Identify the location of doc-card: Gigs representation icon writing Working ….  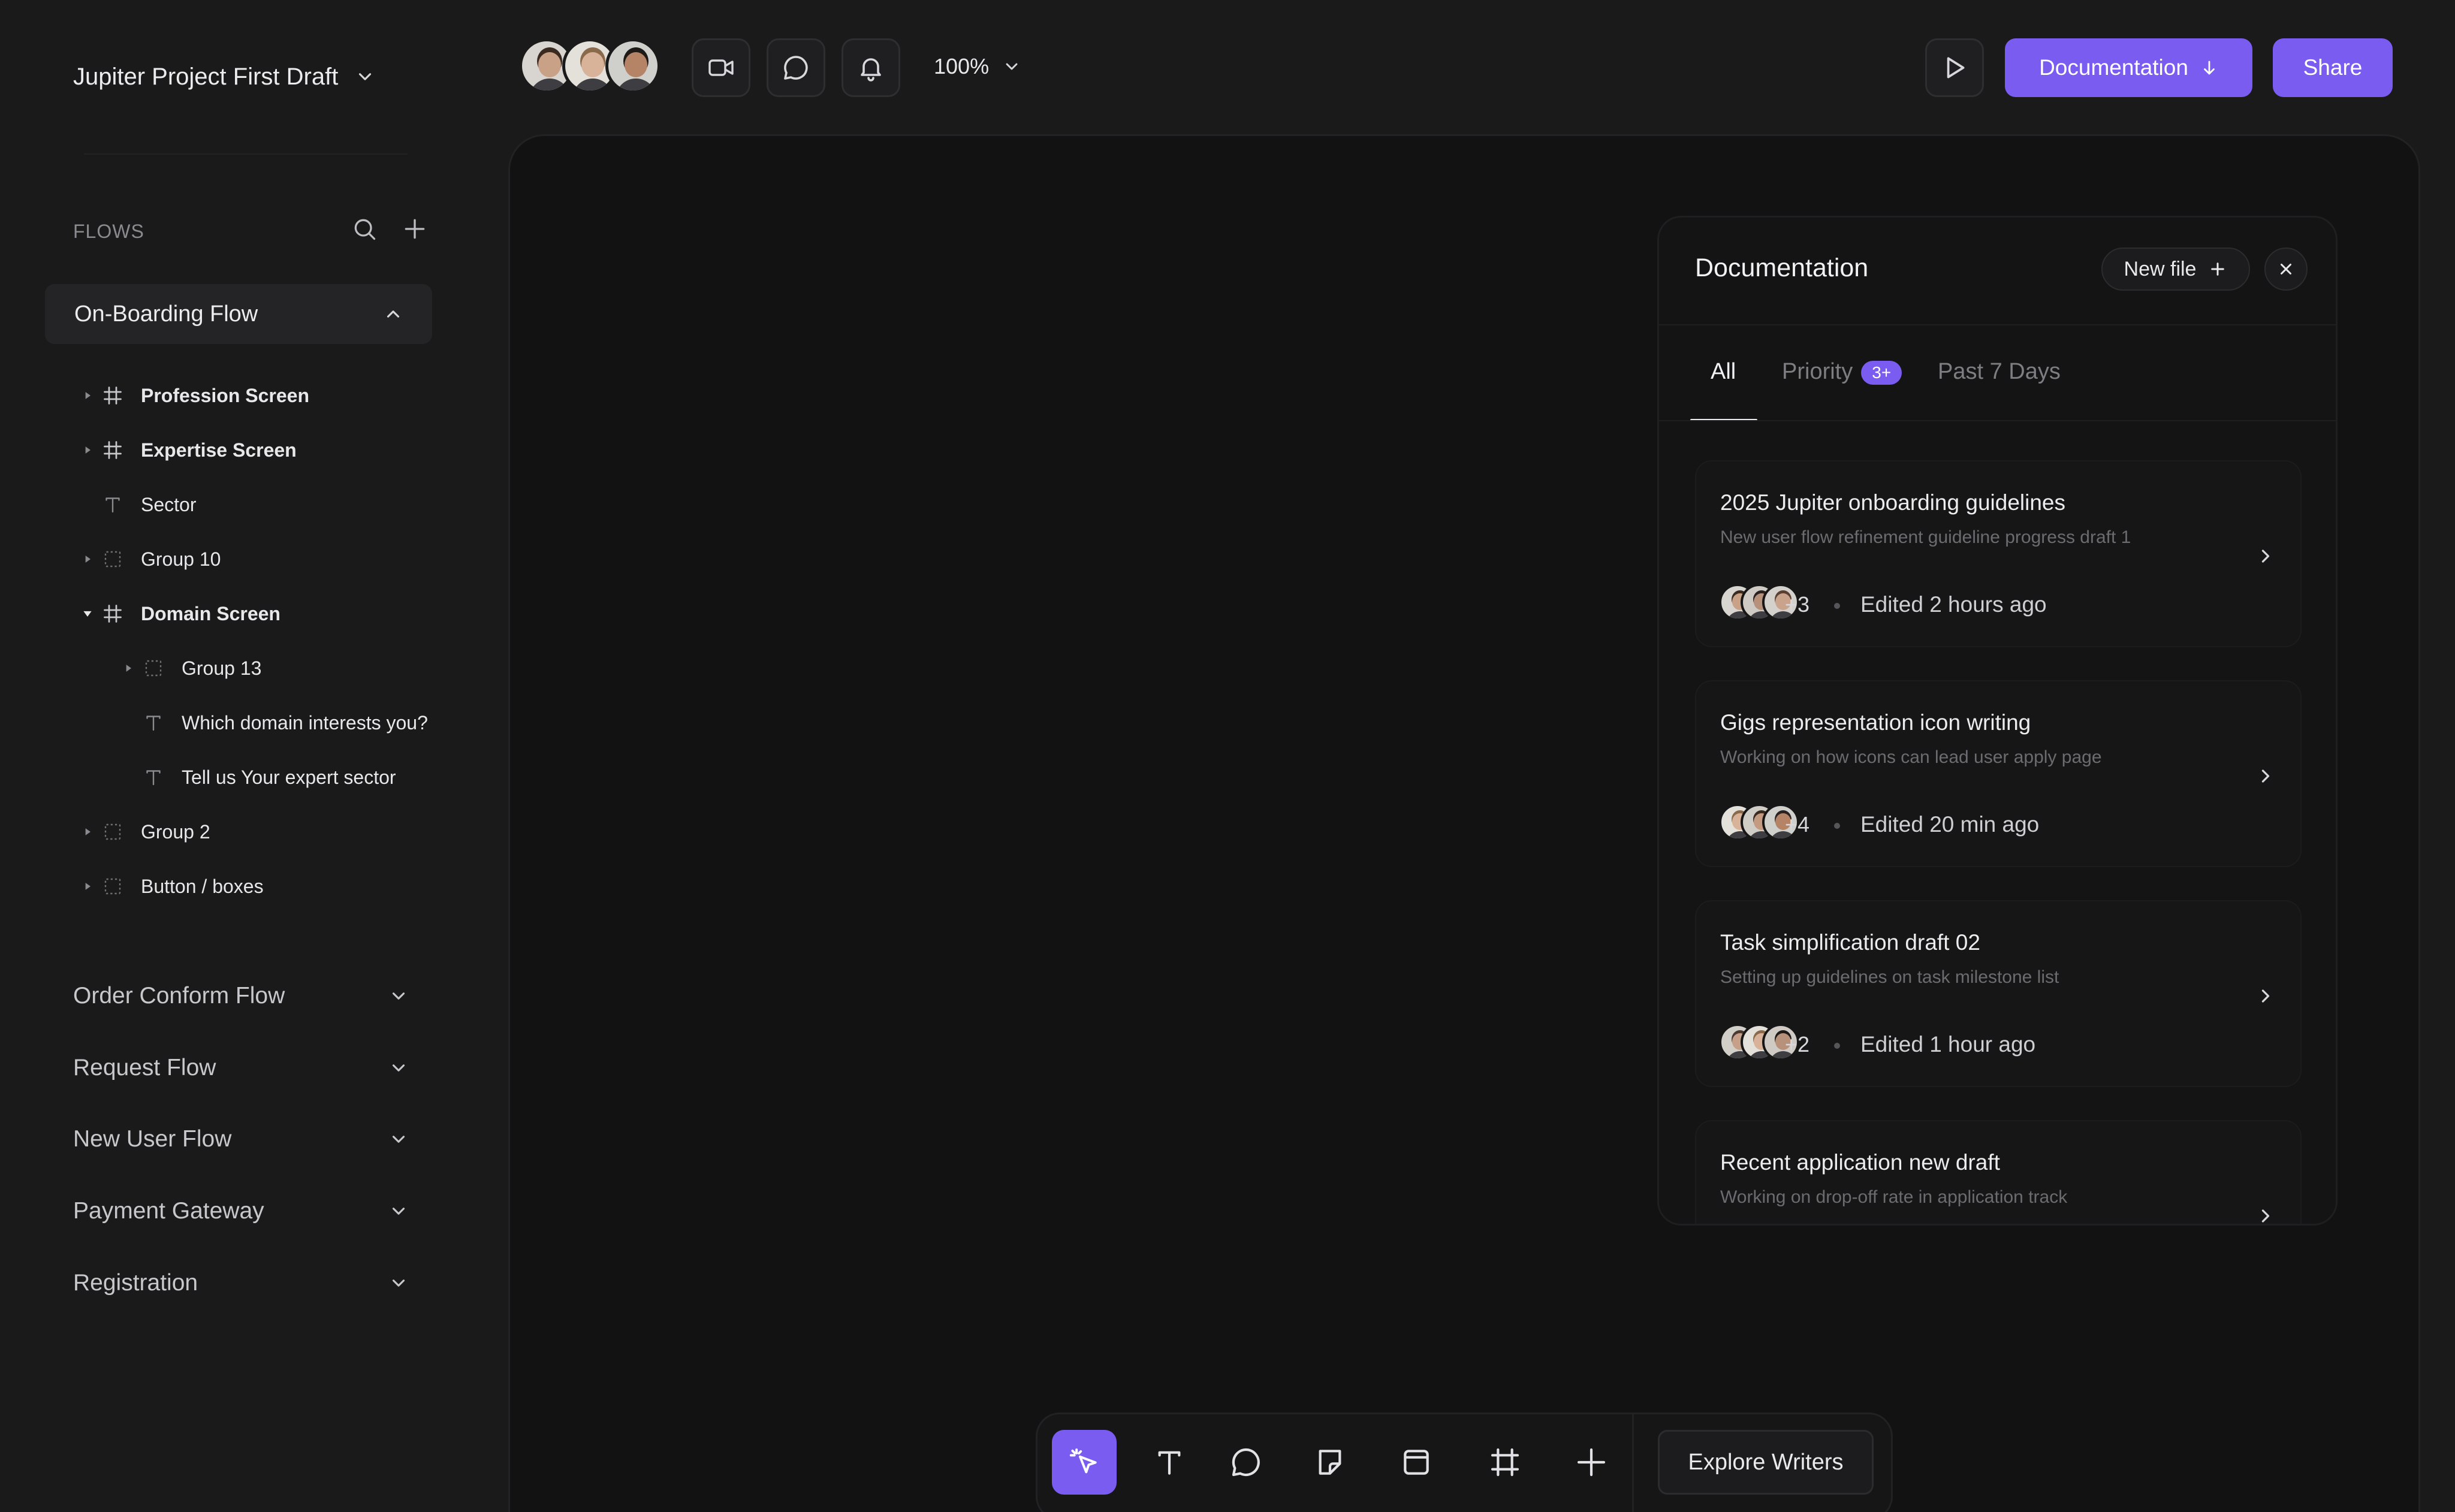
(1998, 773).